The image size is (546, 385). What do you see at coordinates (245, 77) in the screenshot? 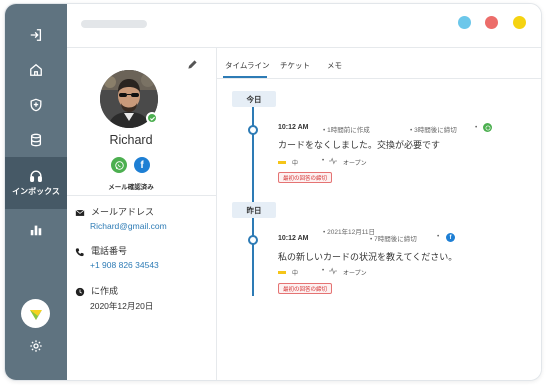
I see `active-tab-indicator` at bounding box center [245, 77].